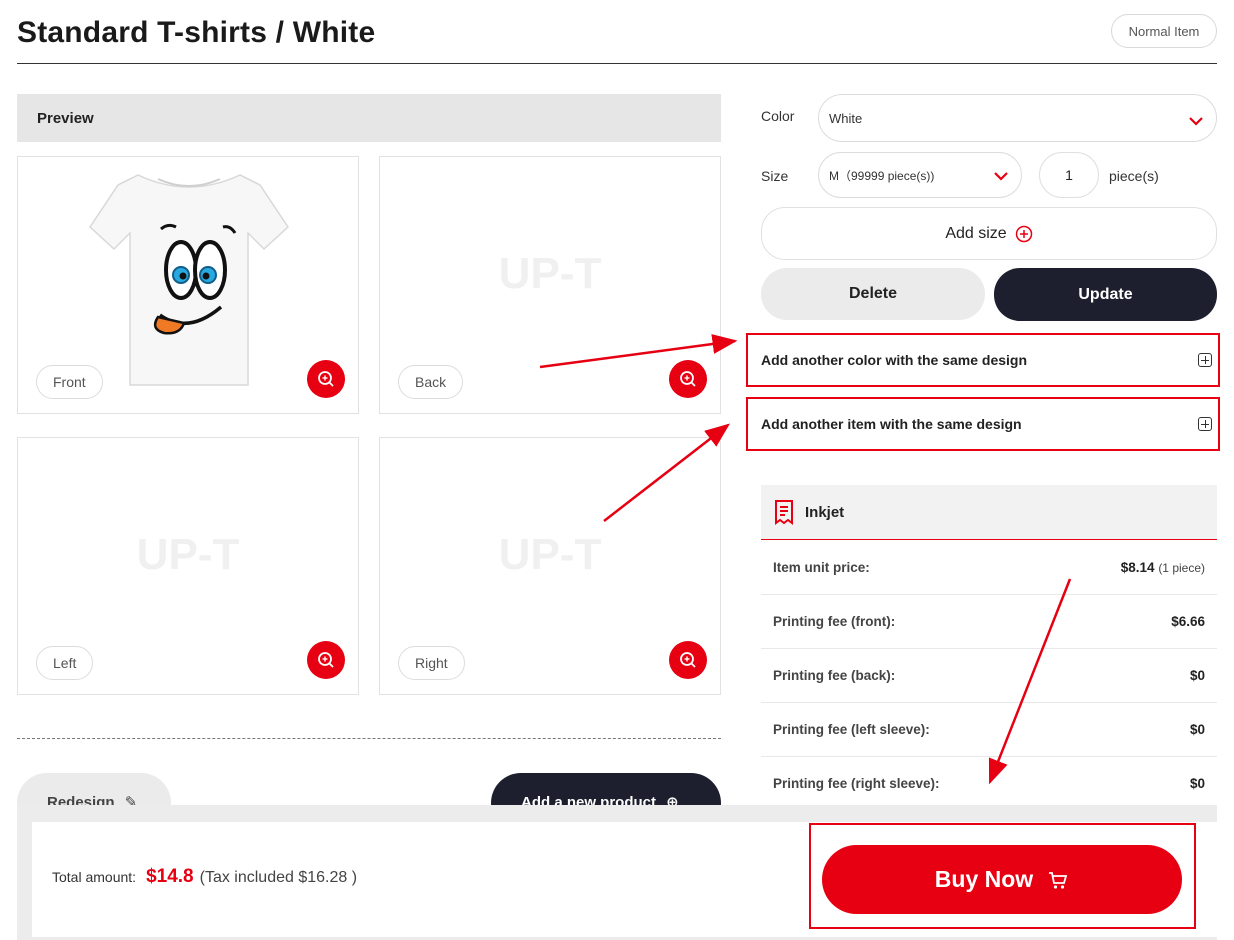 The width and height of the screenshot is (1234, 940). I want to click on add-color-label: Add another color with the same design, so click(894, 360).